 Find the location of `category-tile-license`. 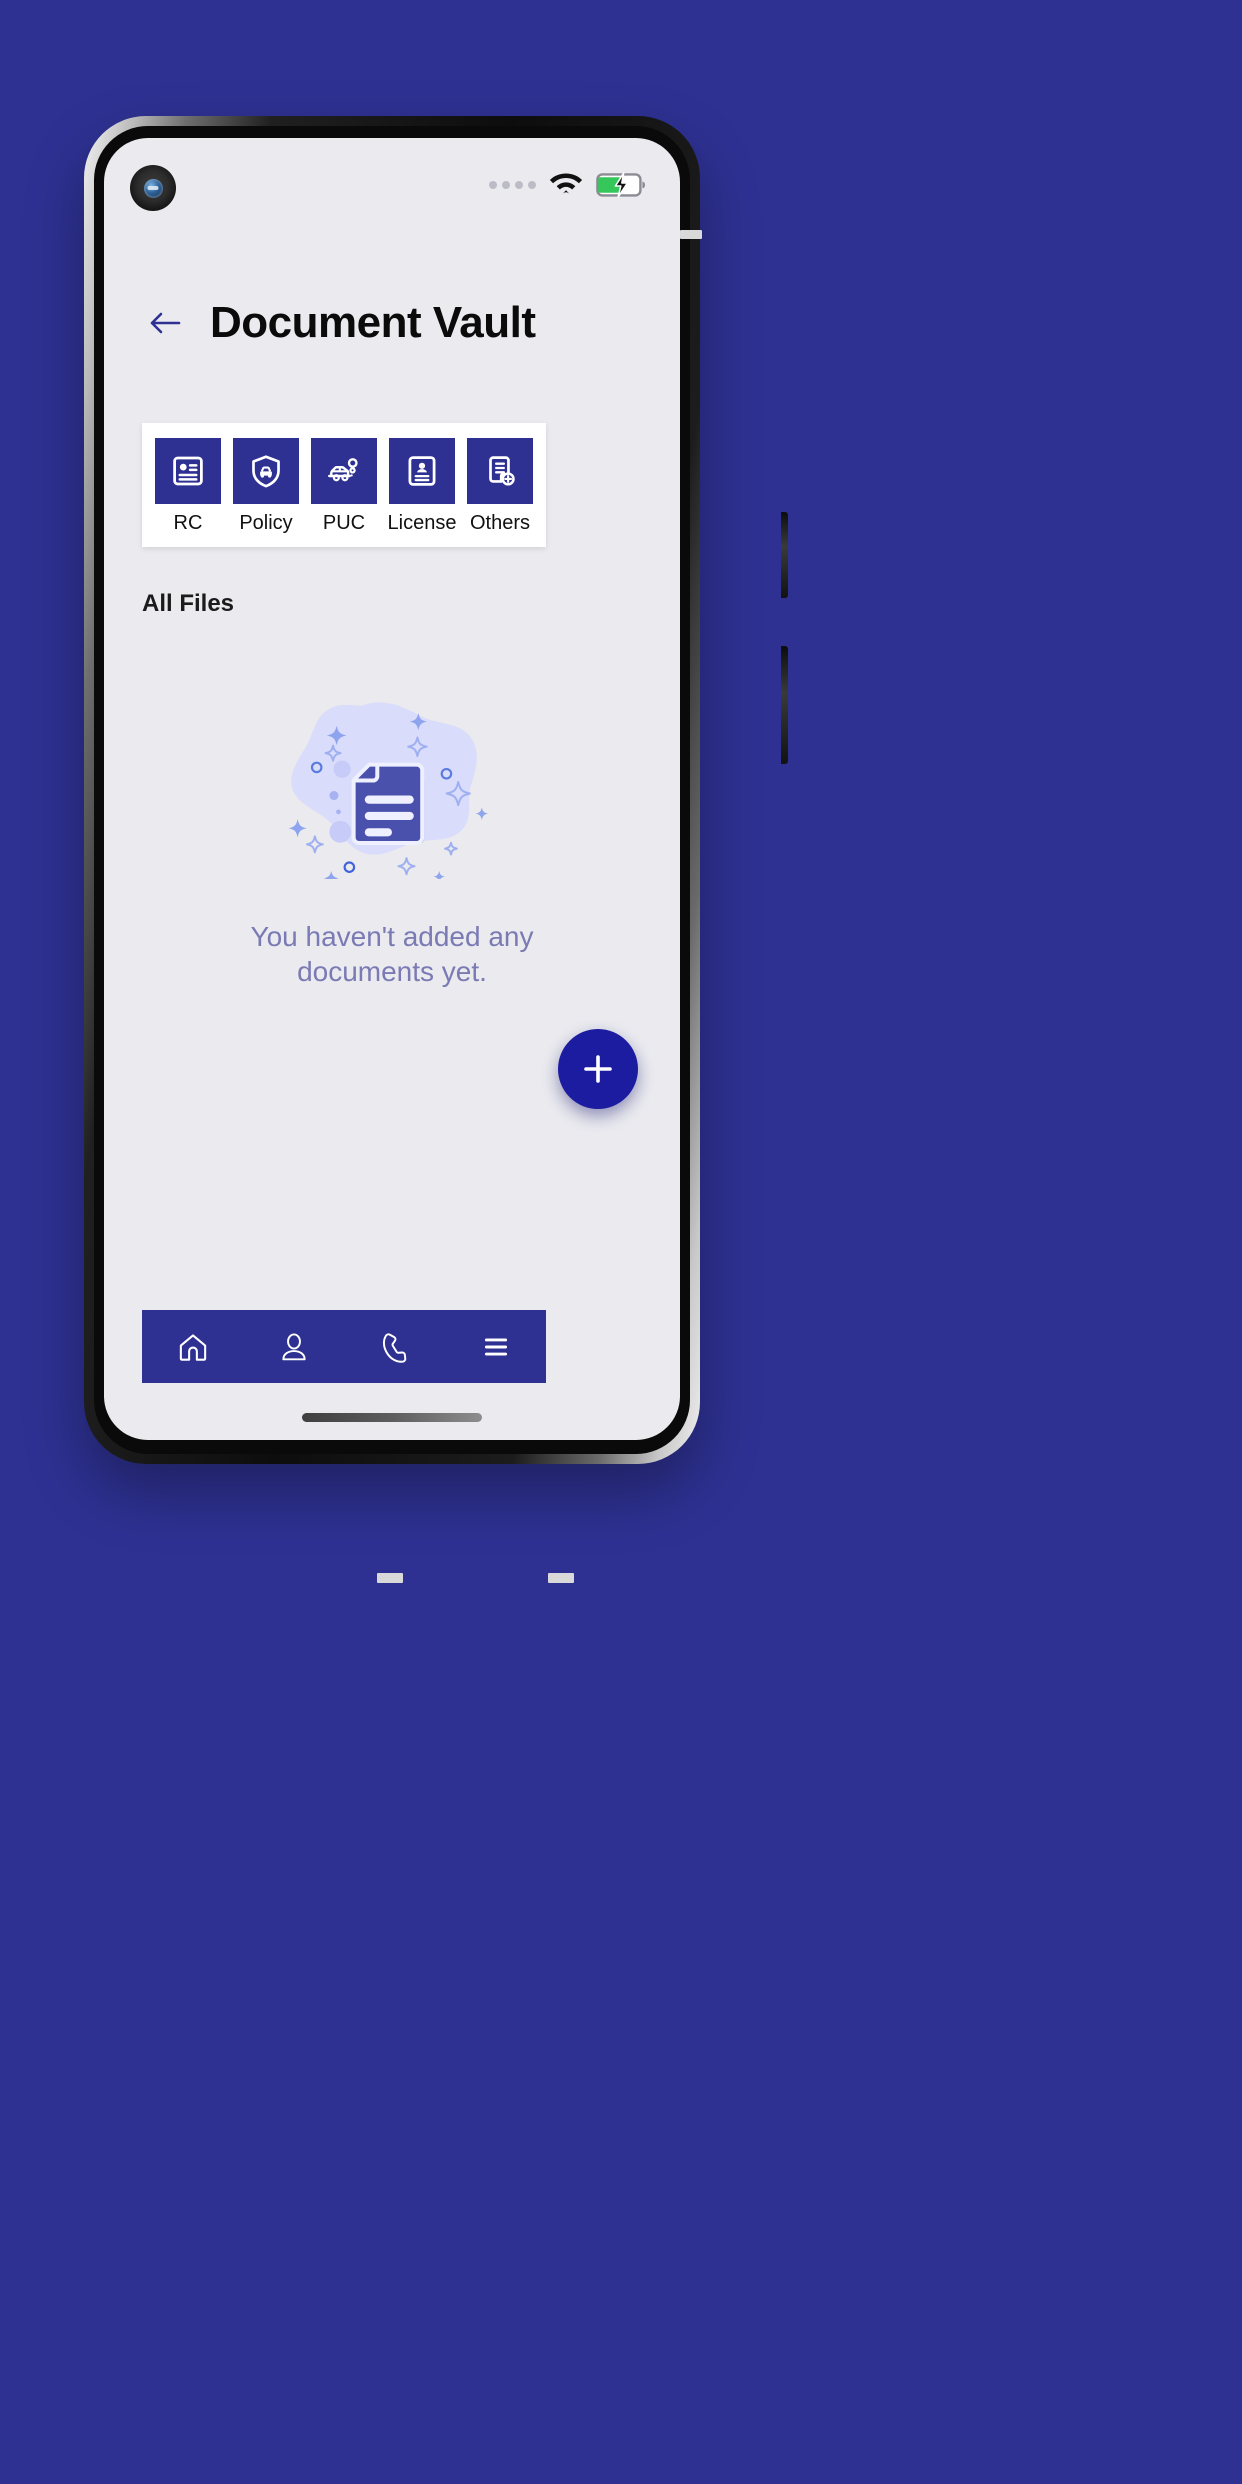

category-tile-license is located at coordinates (422, 471).